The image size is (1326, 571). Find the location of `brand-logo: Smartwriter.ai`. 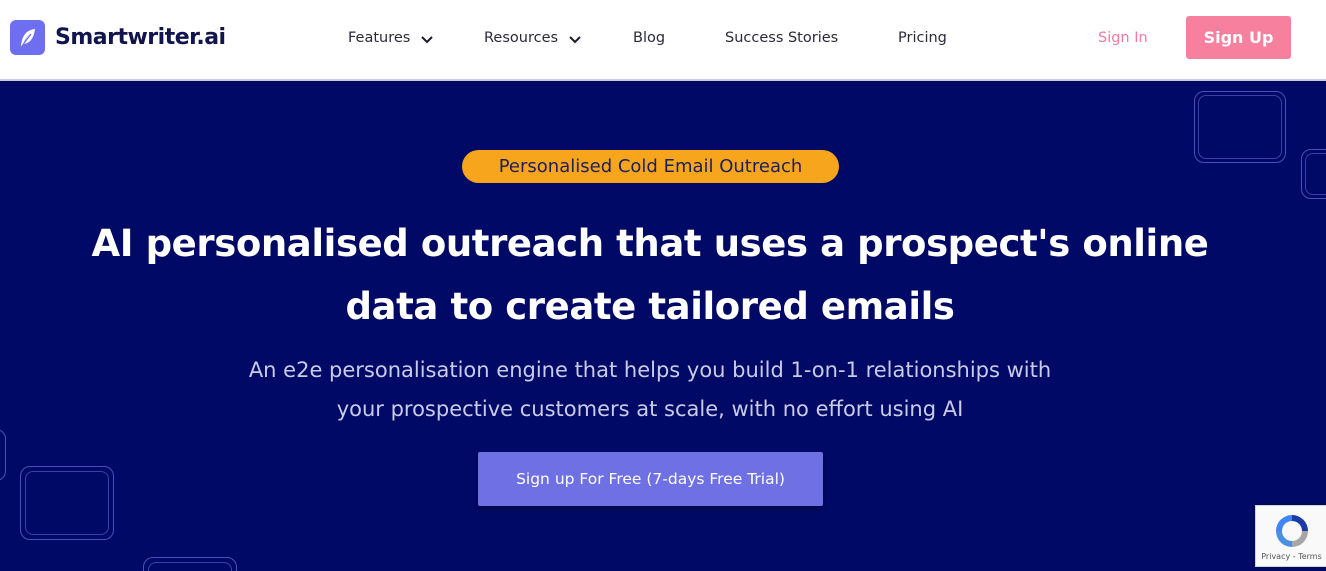

brand-logo: Smartwriter.ai is located at coordinates (118, 37).